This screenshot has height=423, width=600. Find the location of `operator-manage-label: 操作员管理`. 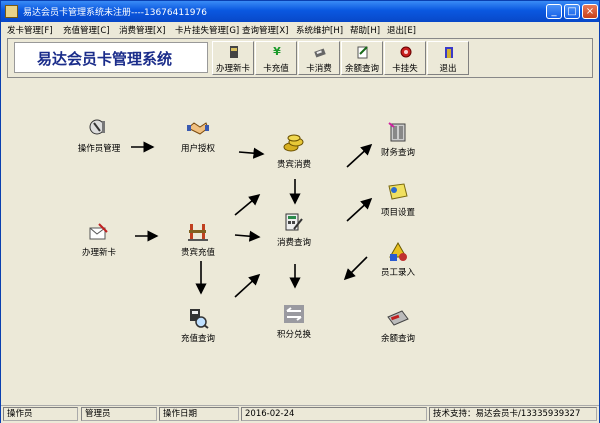

operator-manage-label: 操作员管理 is located at coordinates (99, 149).